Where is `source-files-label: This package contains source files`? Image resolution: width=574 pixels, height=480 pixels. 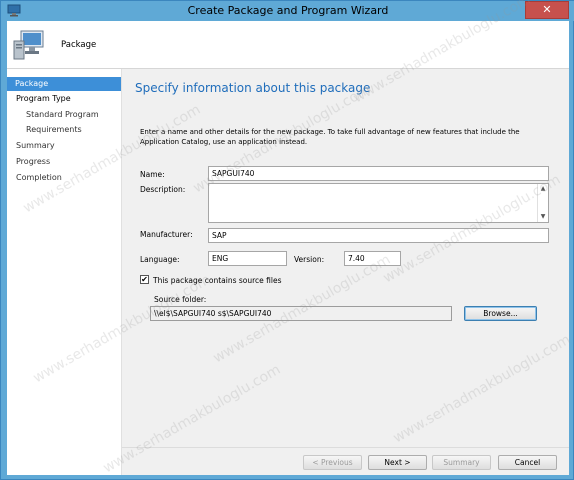
source-files-label: This package contains source files is located at coordinates (217, 280).